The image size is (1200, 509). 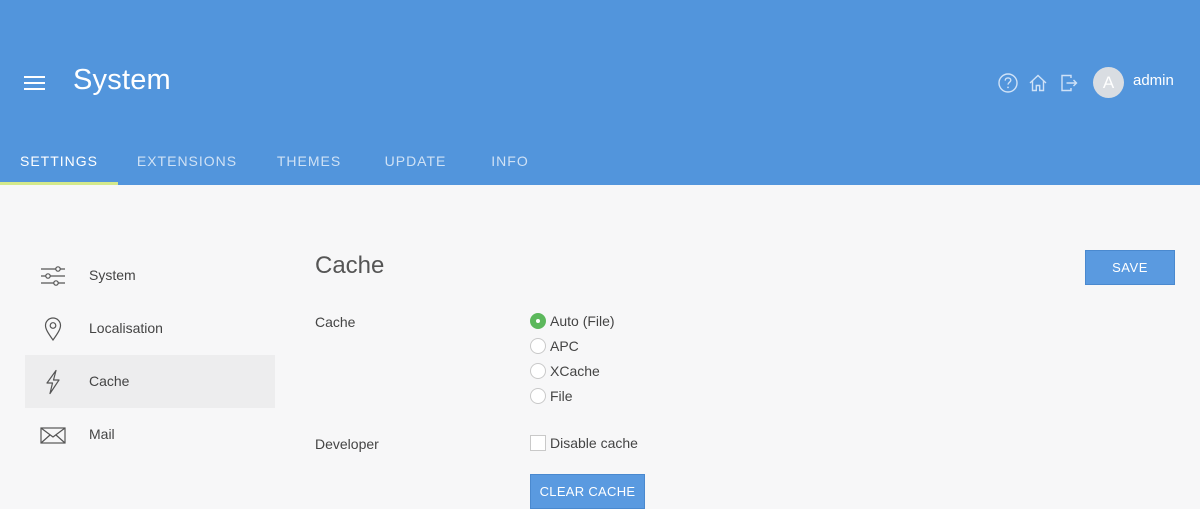 What do you see at coordinates (587, 491) in the screenshot?
I see `clear-cache-button: CLEAR CACHE` at bounding box center [587, 491].